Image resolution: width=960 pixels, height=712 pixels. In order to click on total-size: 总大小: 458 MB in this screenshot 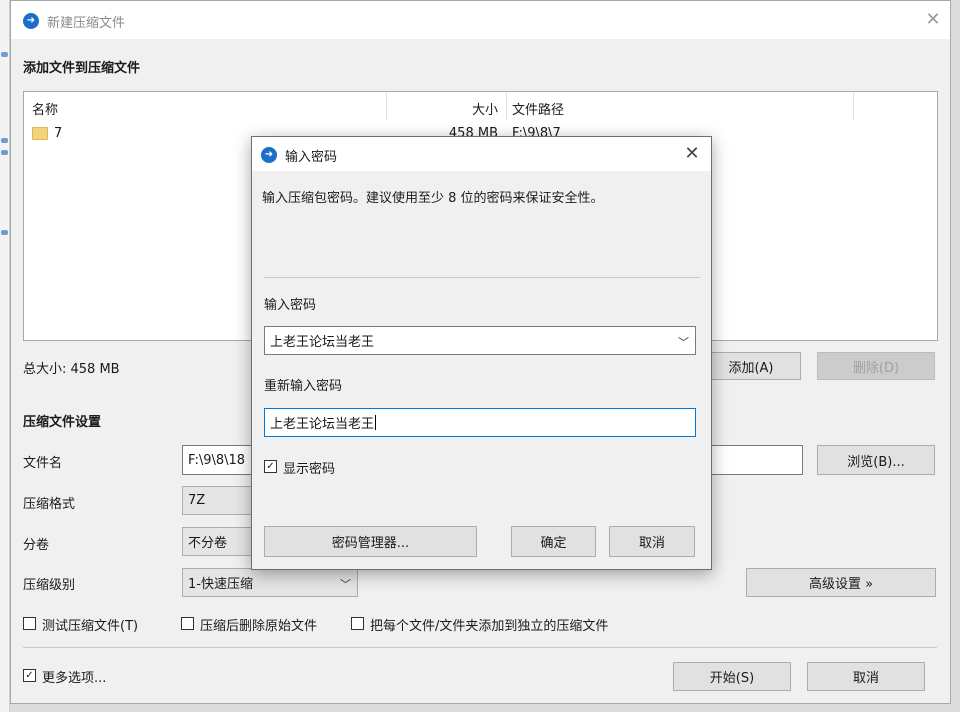, I will do `click(71, 369)`.